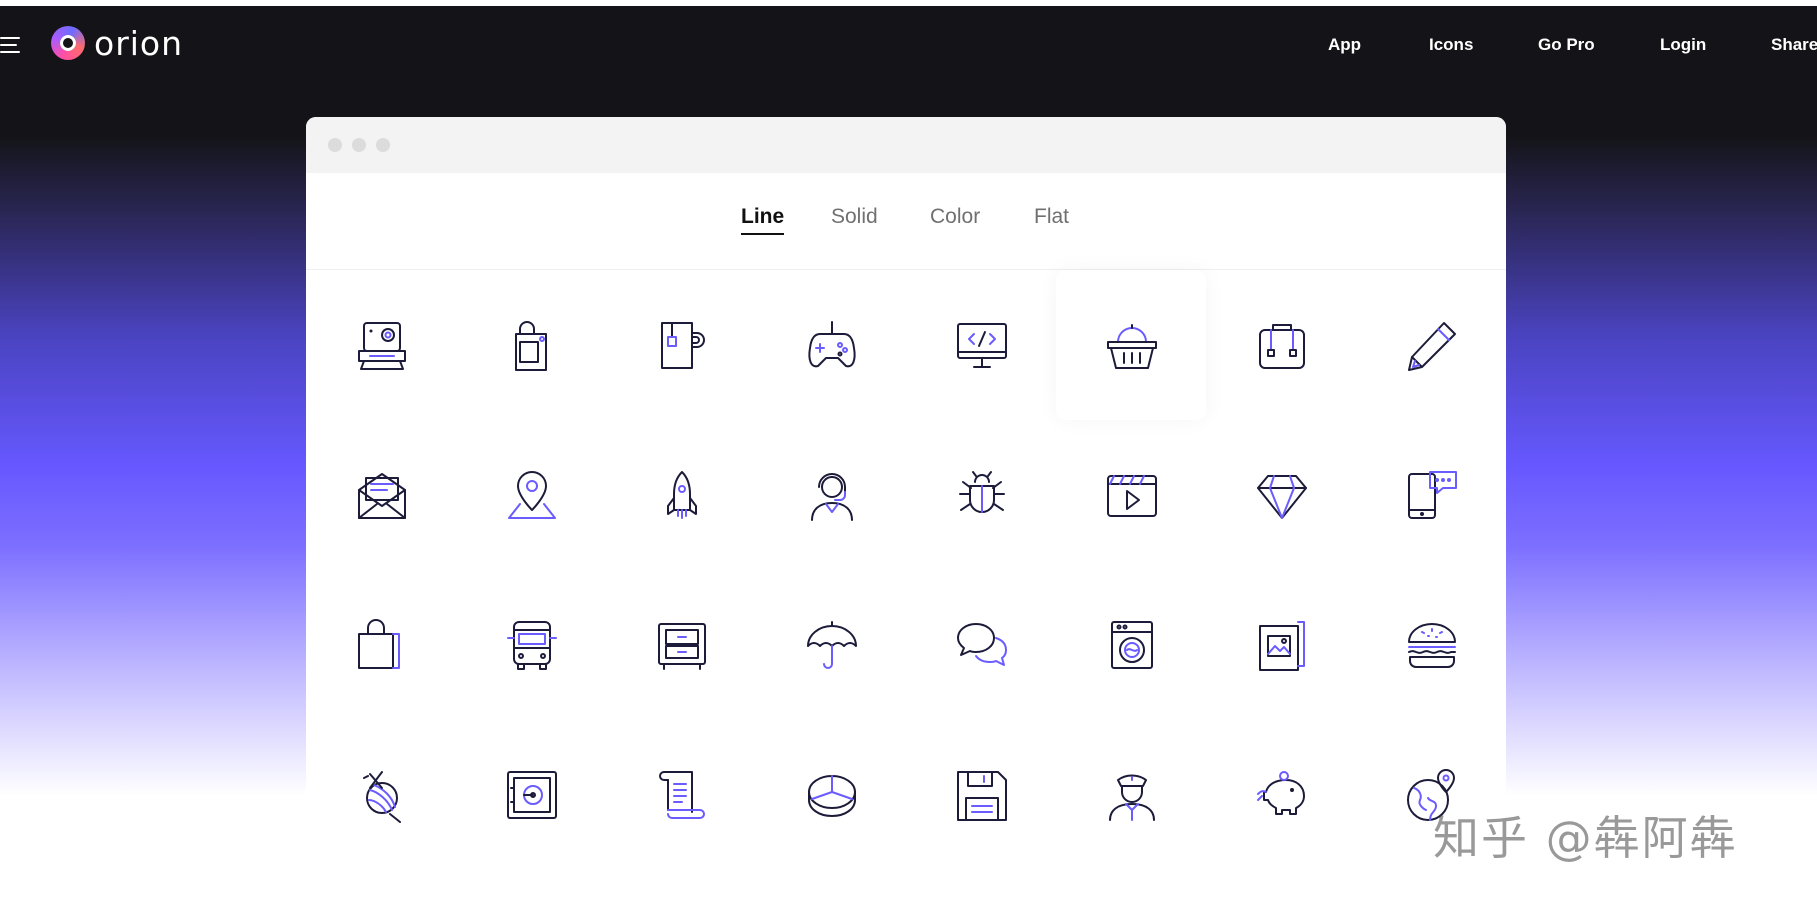  Describe the element at coordinates (955, 217) in the screenshot. I see `tab-color: Color` at that location.